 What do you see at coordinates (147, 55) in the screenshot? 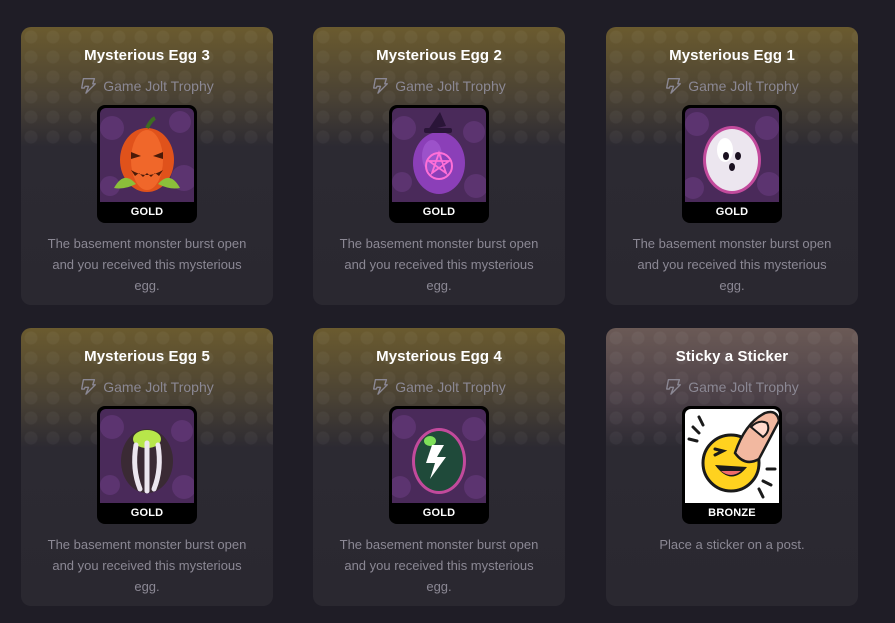
I see `trophy-title: Mysterious Egg 3` at bounding box center [147, 55].